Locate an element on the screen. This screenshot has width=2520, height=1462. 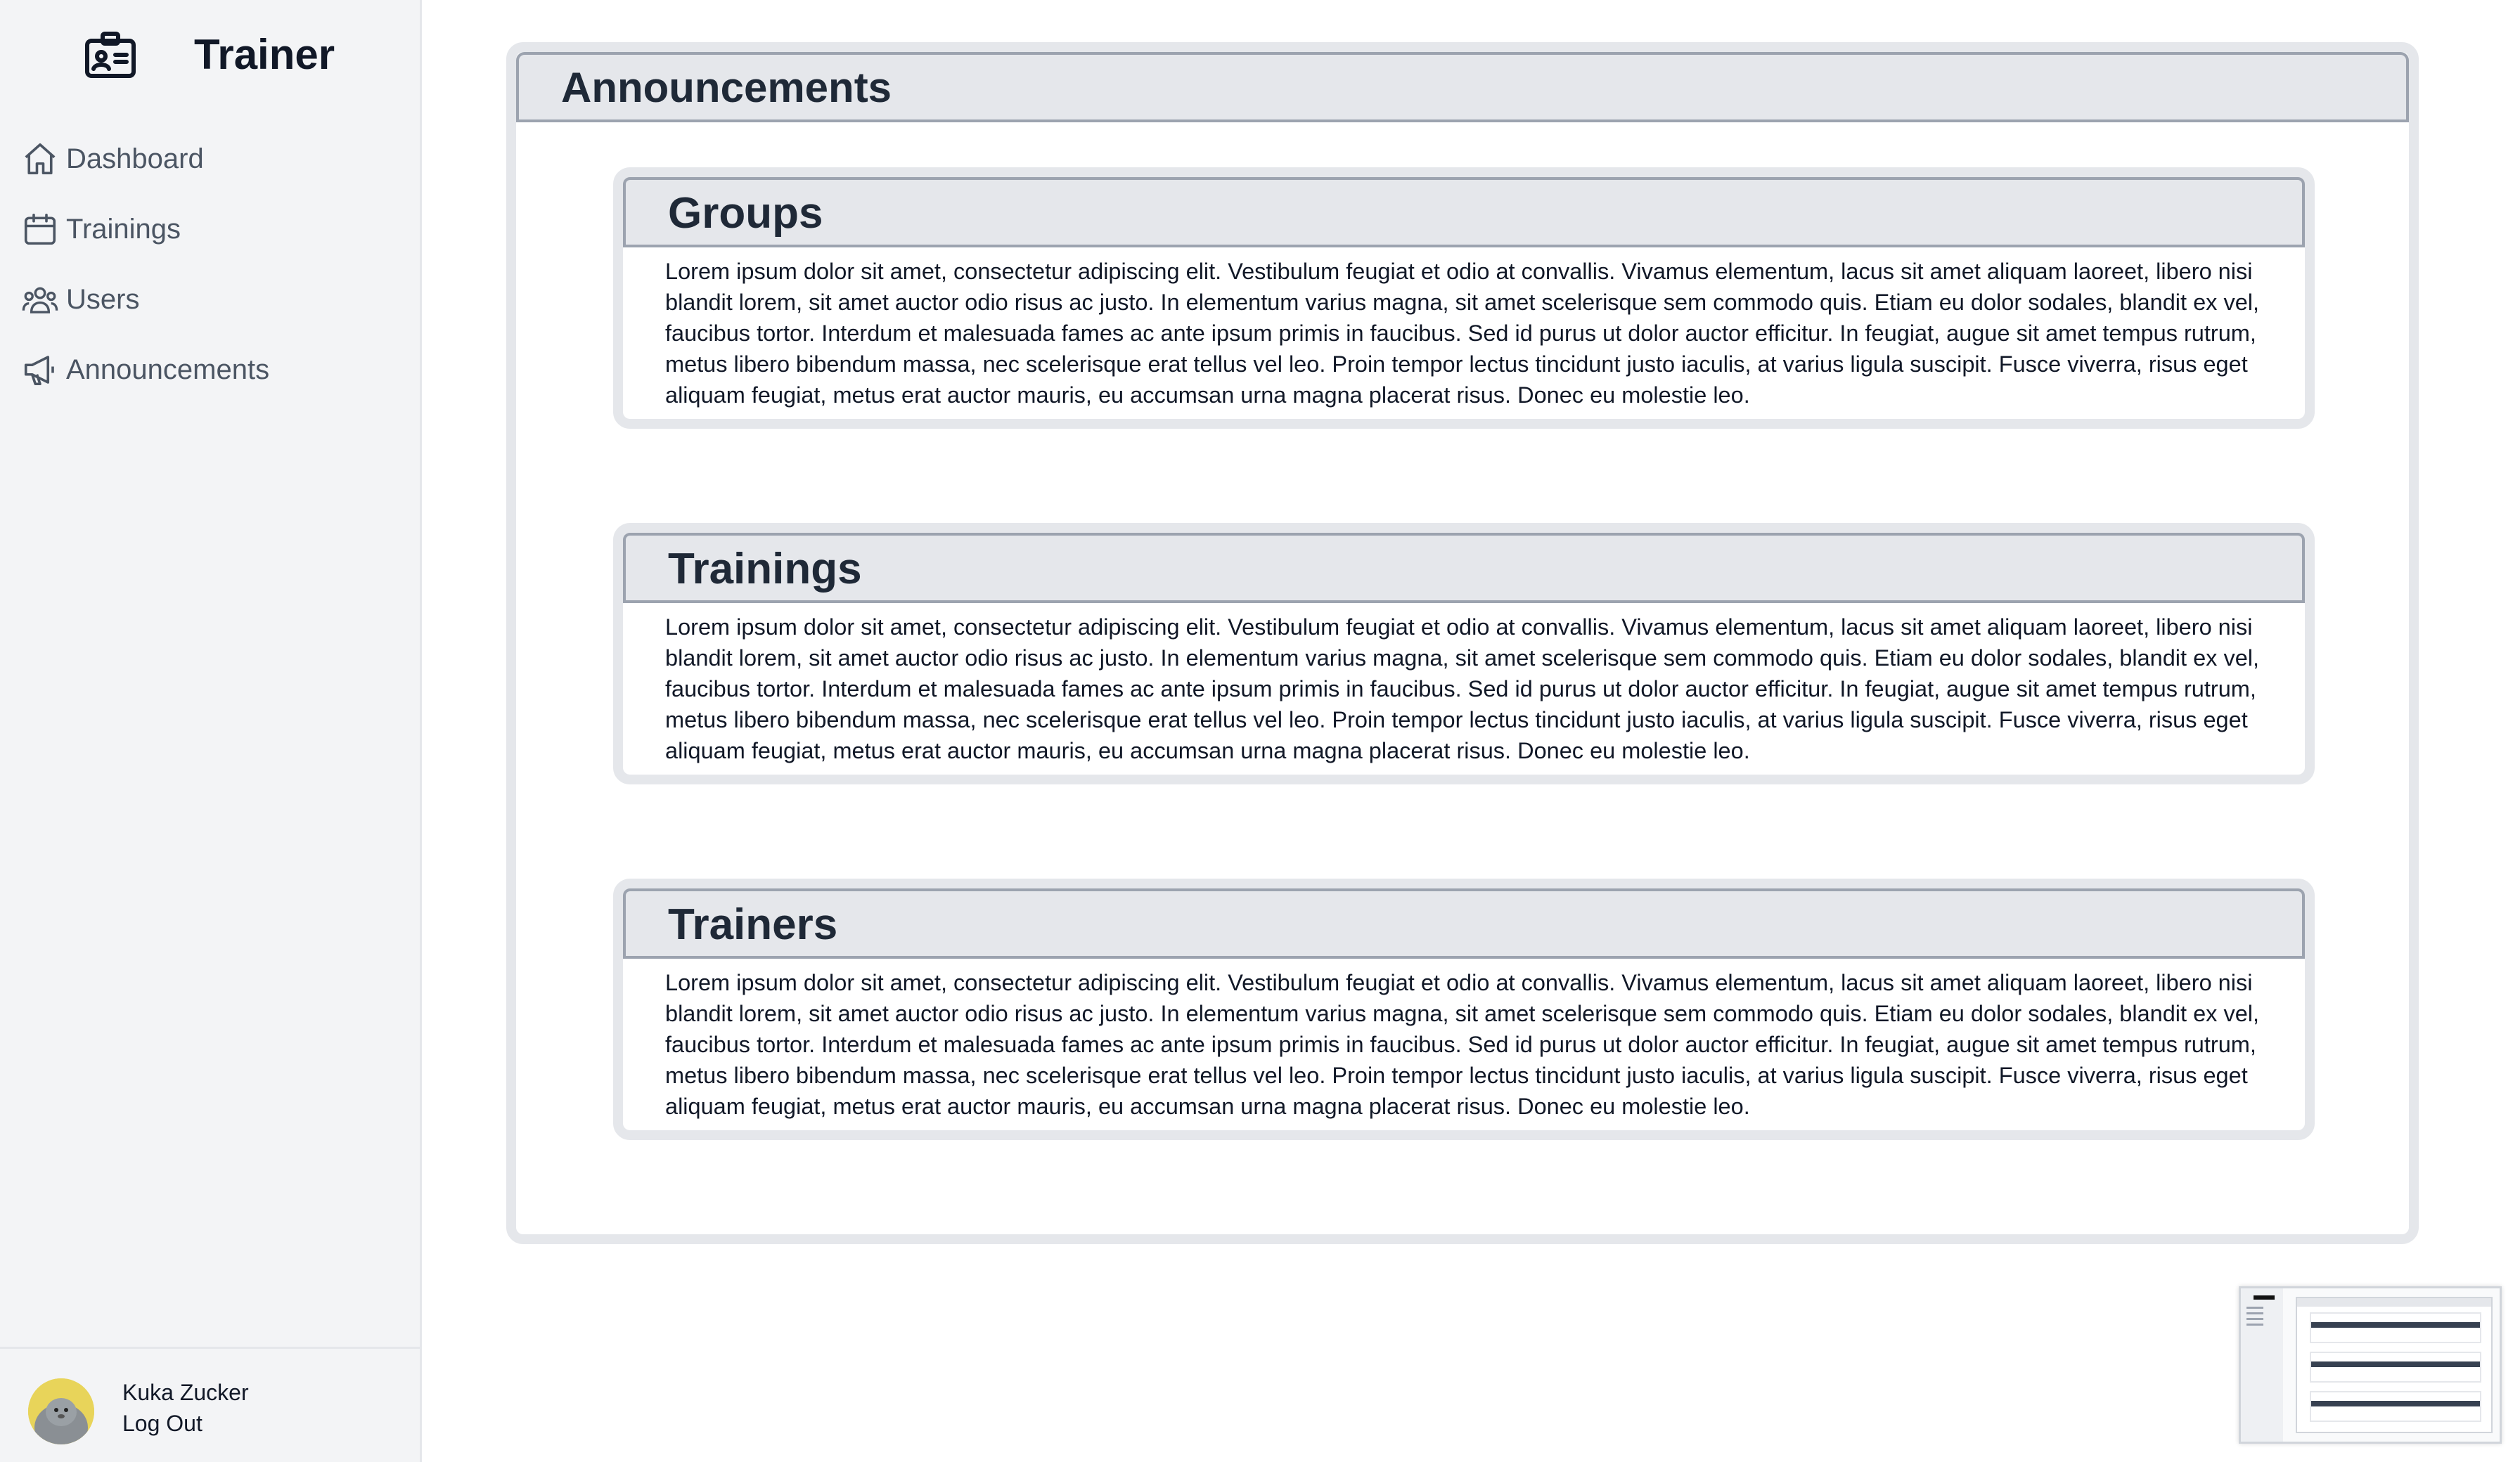
sidebar-item-trainings: Trainings is located at coordinates (211, 229).